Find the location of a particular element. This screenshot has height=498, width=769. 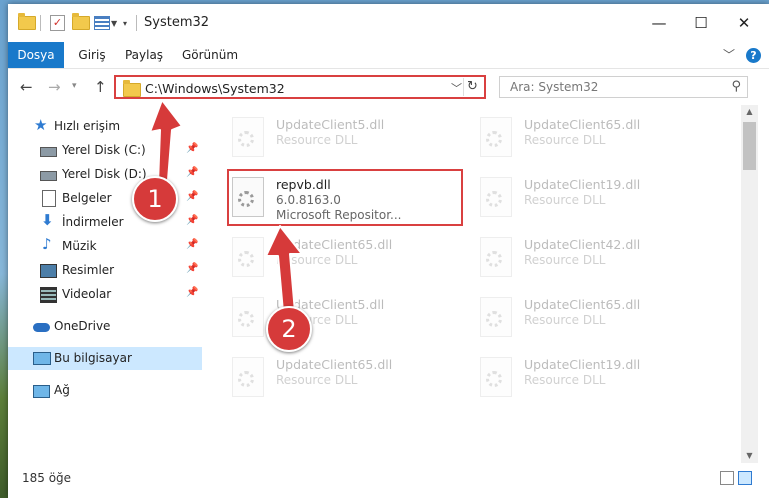

step-1-badge: 1 is located at coordinates (155, 199).